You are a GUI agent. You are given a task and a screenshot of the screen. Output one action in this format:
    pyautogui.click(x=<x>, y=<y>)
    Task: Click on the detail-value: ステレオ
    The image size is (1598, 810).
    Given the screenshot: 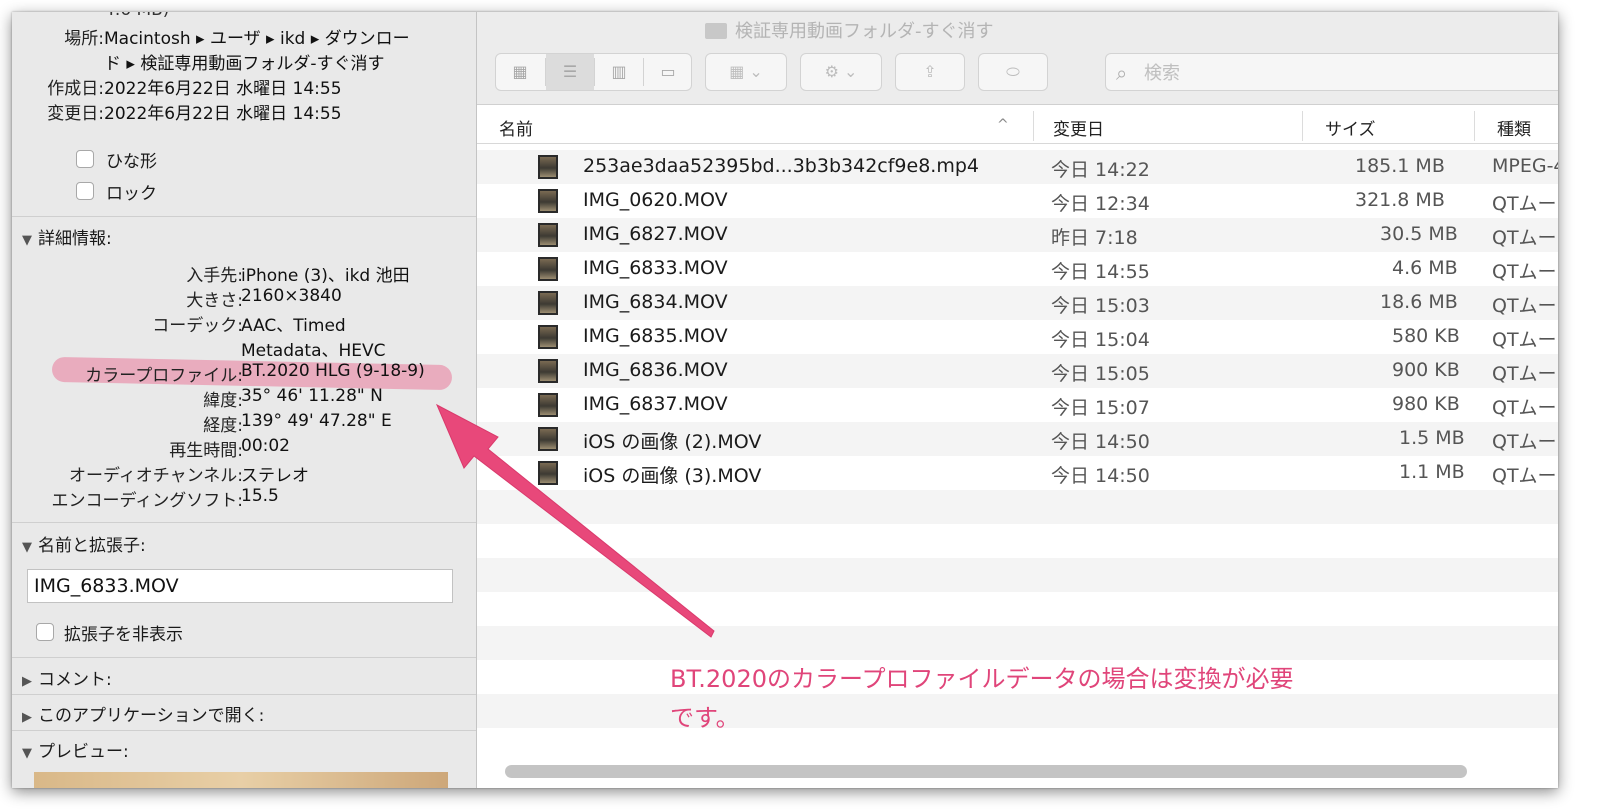 What is the action you would take?
    pyautogui.click(x=275, y=476)
    